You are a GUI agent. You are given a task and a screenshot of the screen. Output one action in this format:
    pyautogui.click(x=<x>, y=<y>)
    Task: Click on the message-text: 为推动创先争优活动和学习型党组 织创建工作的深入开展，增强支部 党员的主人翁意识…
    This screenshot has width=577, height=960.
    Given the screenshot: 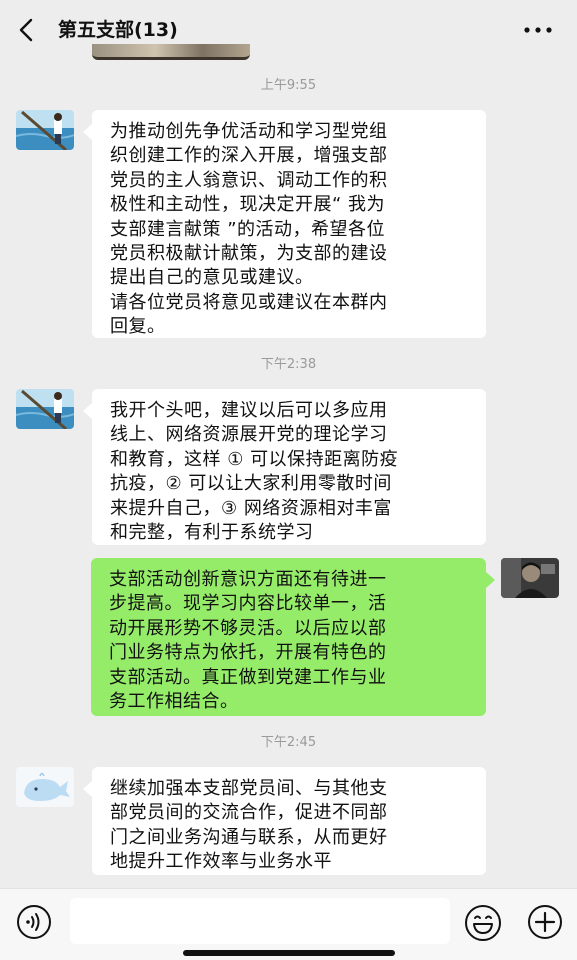 What is the action you would take?
    pyautogui.click(x=249, y=229)
    